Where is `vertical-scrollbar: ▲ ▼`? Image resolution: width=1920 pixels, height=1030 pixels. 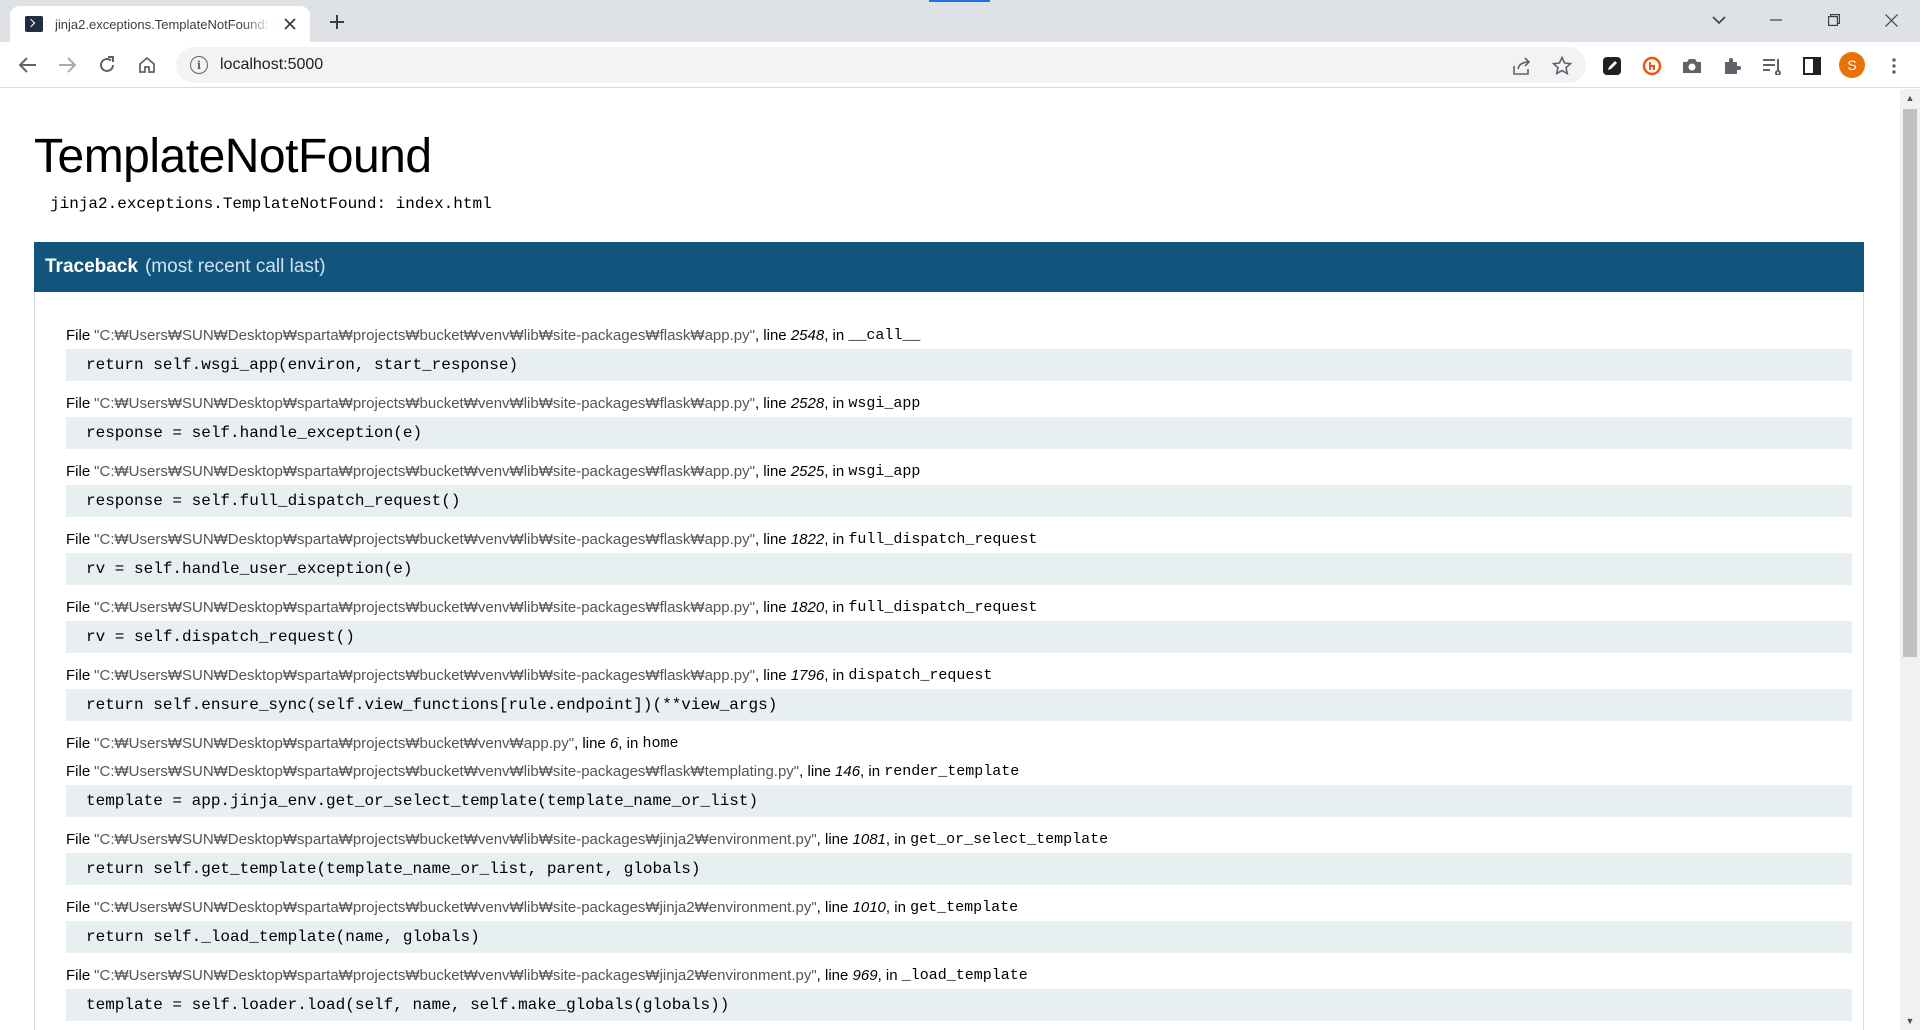
vertical-scrollbar: ▲ ▼ is located at coordinates (1910, 559).